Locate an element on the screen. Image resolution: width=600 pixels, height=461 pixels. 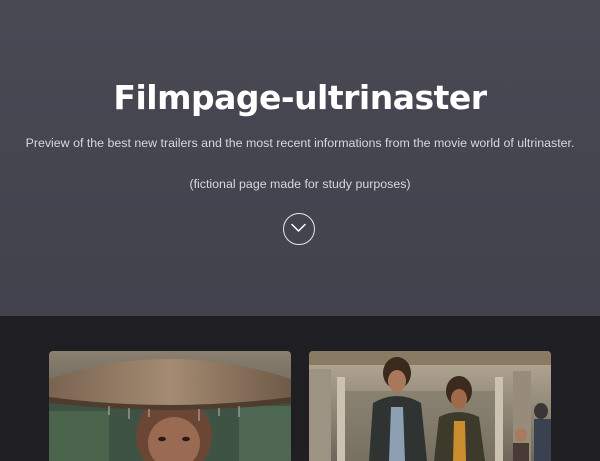
page-title: Filmpage-ultrinaster is located at coordinates (300, 97).